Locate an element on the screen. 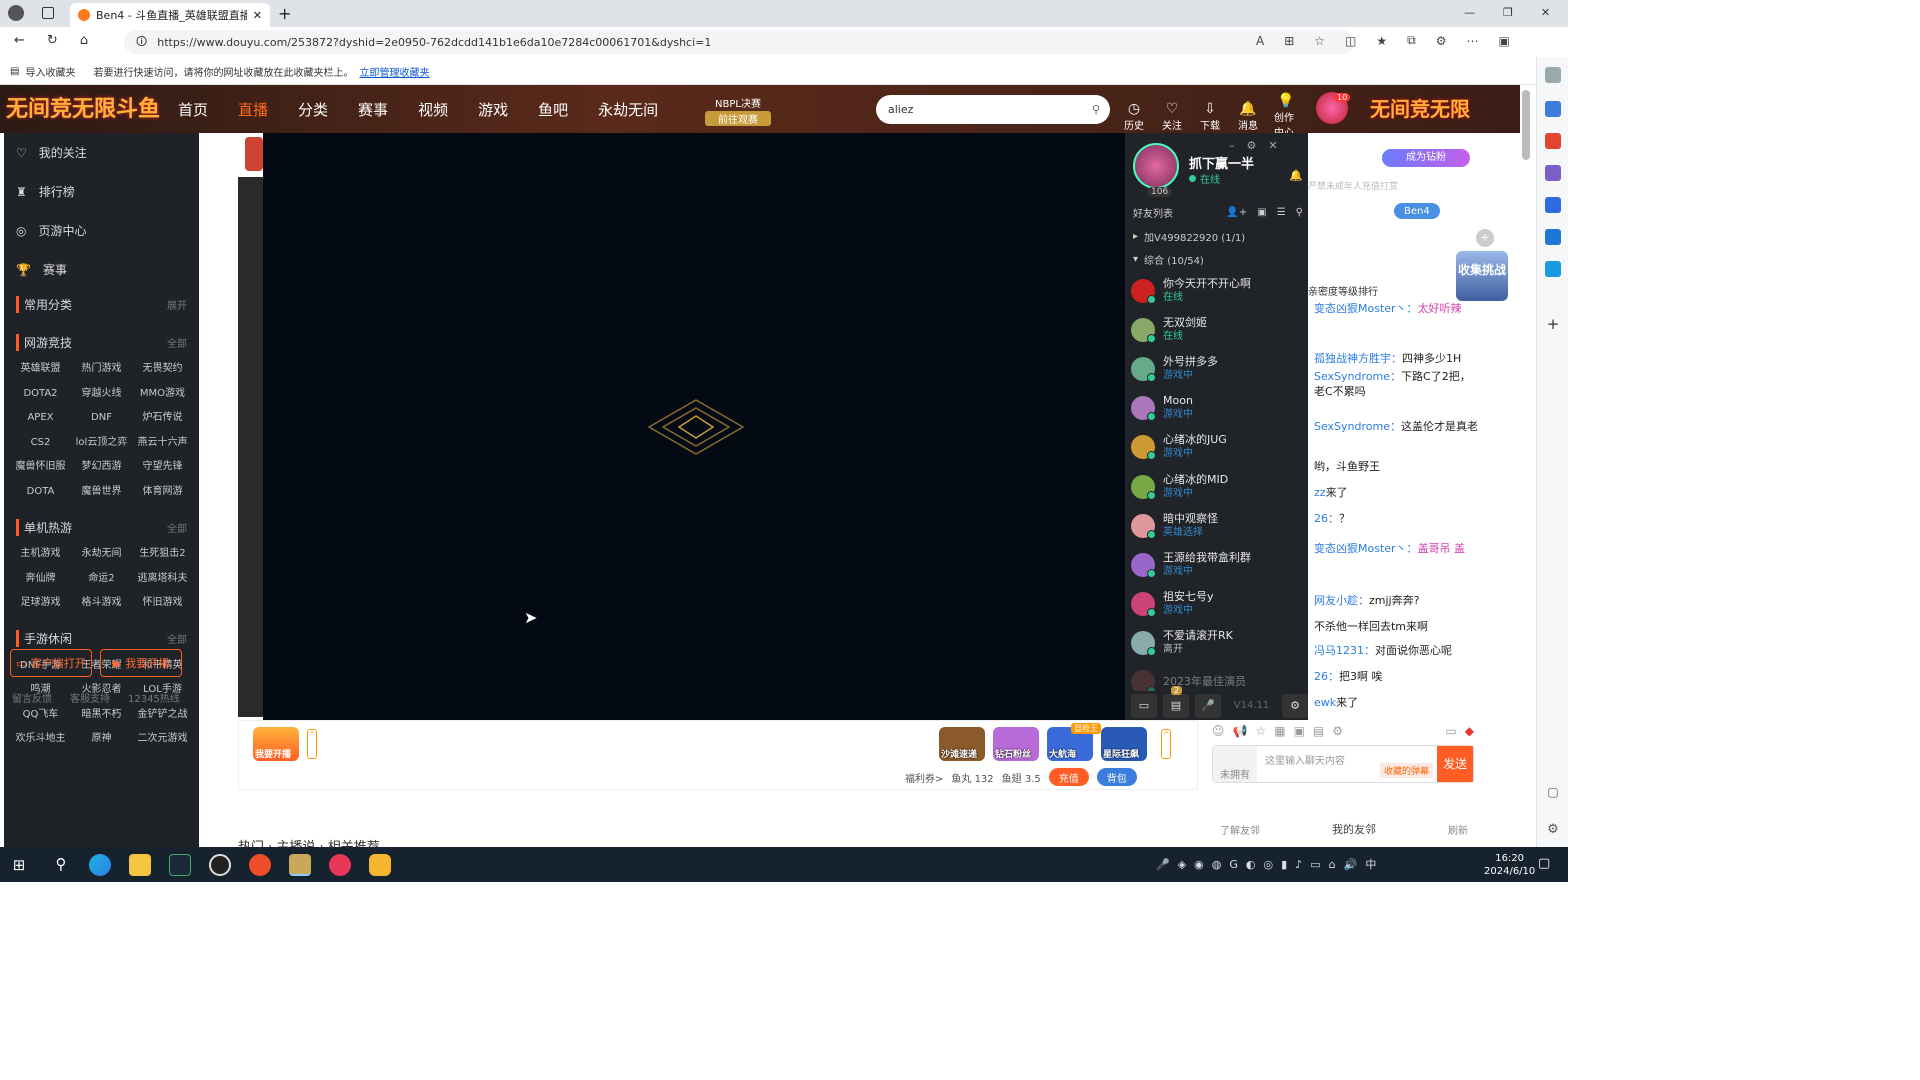  category-item: 梦幻西游 is located at coordinates (101, 467).